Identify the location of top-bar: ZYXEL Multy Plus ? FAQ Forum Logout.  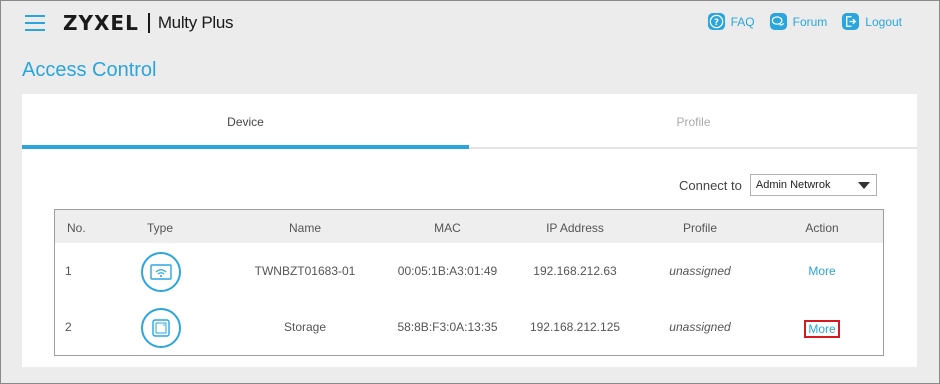
(470, 23).